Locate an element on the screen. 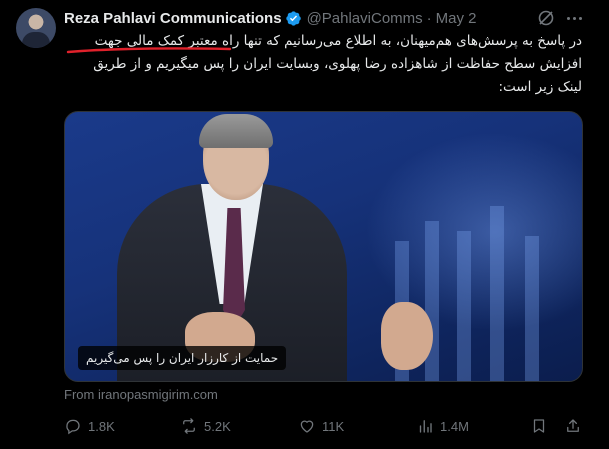  view-count: 1.4M is located at coordinates (454, 426).